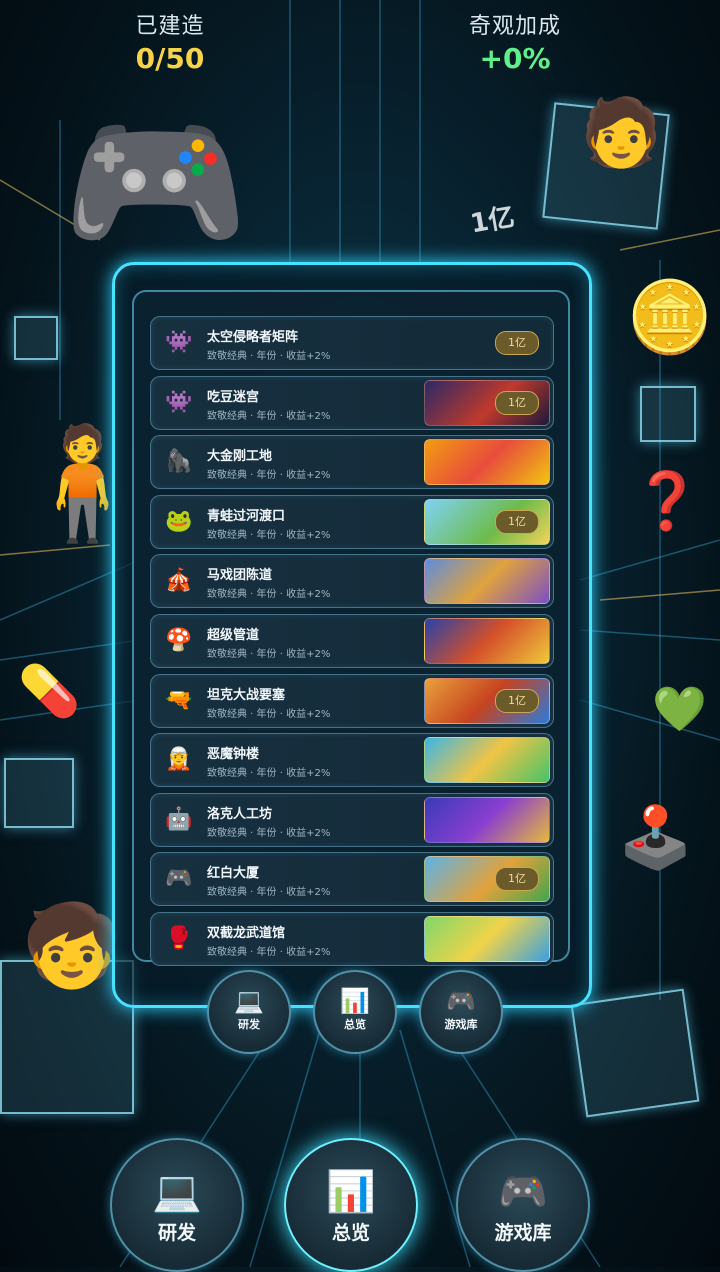  I want to click on nav-overview-button: 📊 总览, so click(351, 1205).